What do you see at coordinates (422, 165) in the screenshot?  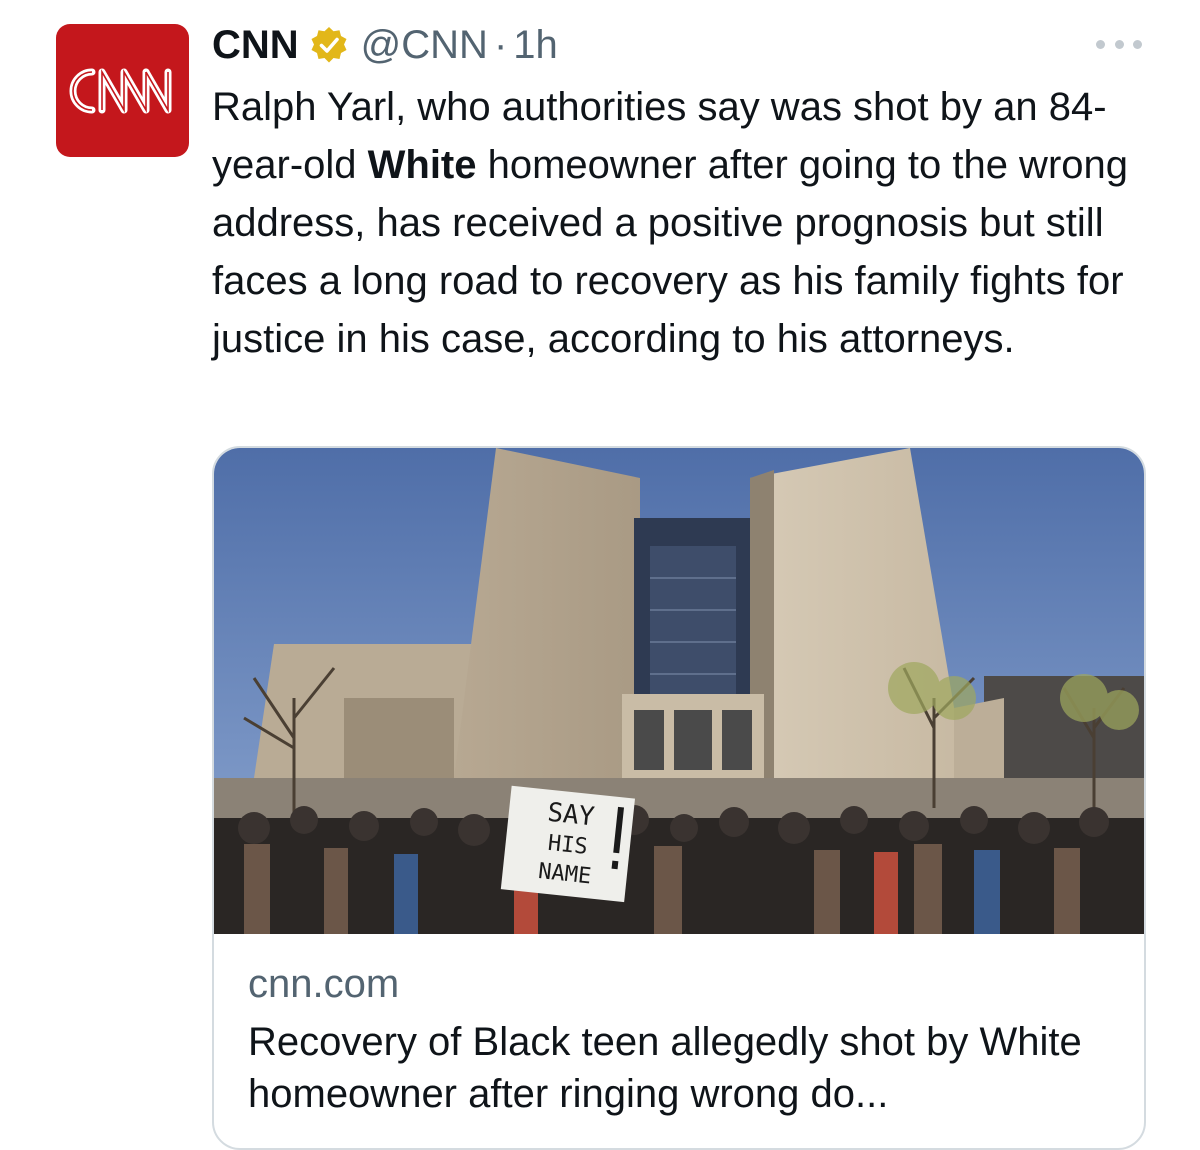 I see `tweet-text-bold: White` at bounding box center [422, 165].